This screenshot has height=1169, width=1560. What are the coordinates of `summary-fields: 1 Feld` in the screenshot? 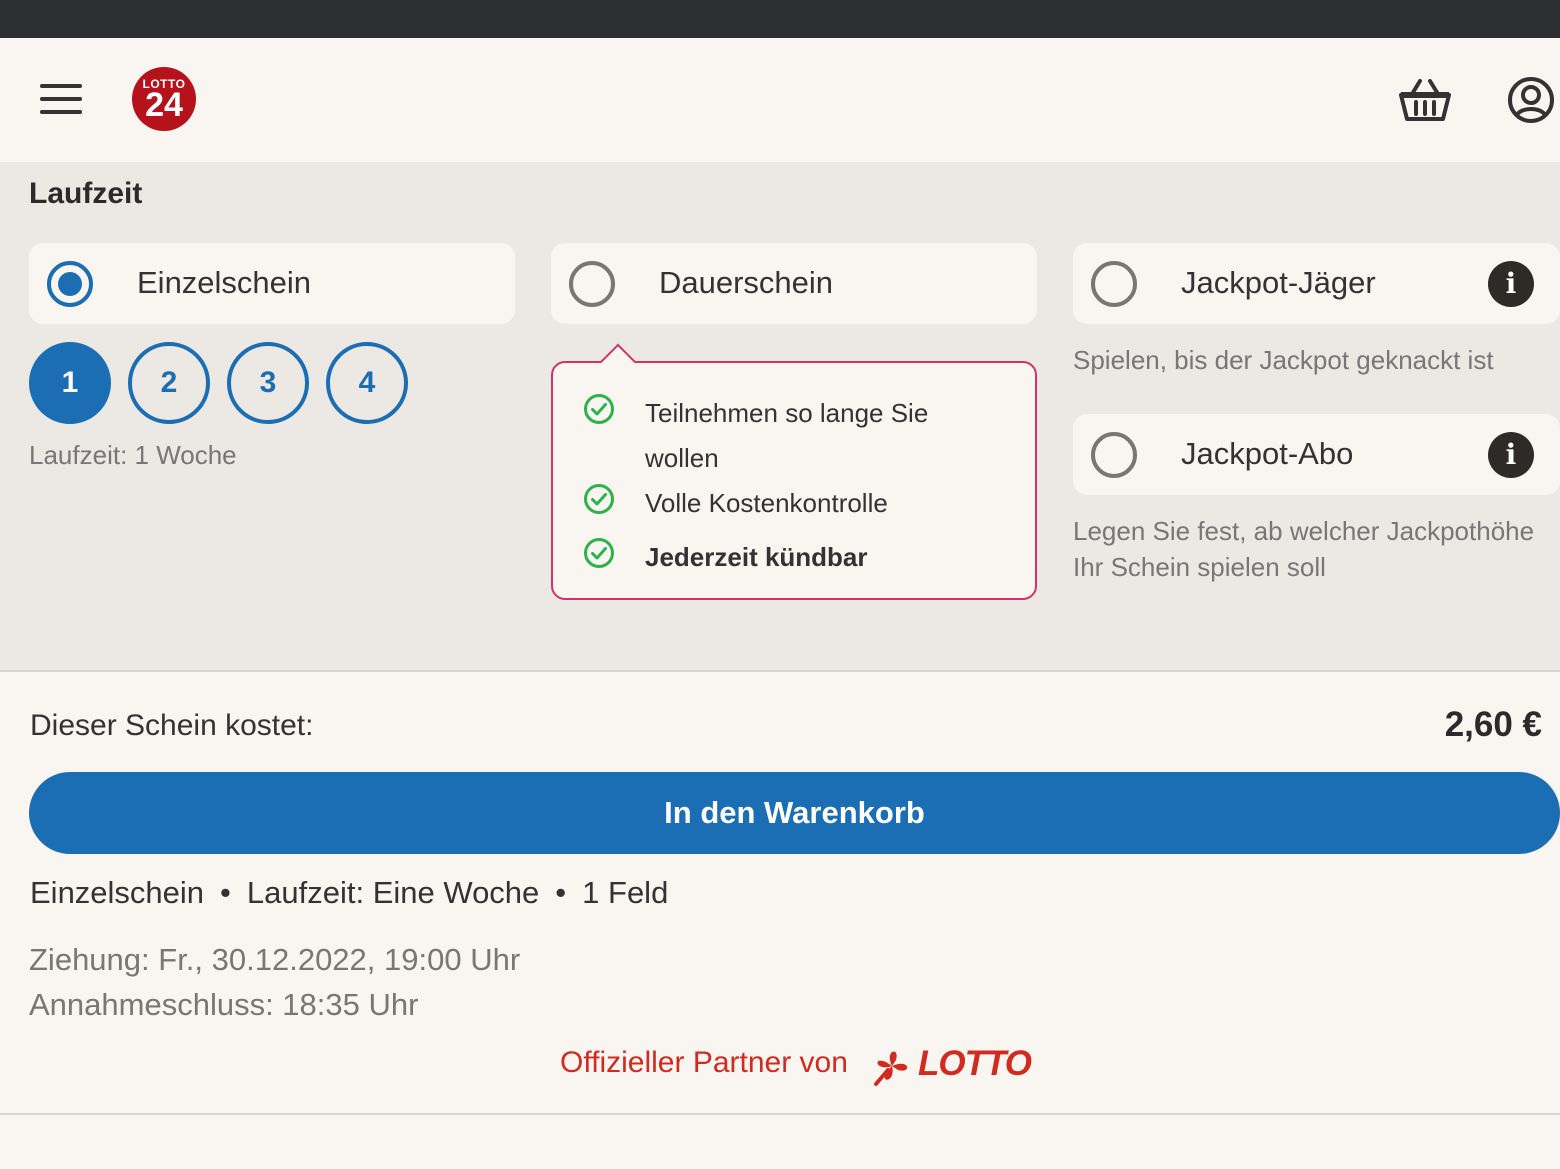 It's located at (625, 892).